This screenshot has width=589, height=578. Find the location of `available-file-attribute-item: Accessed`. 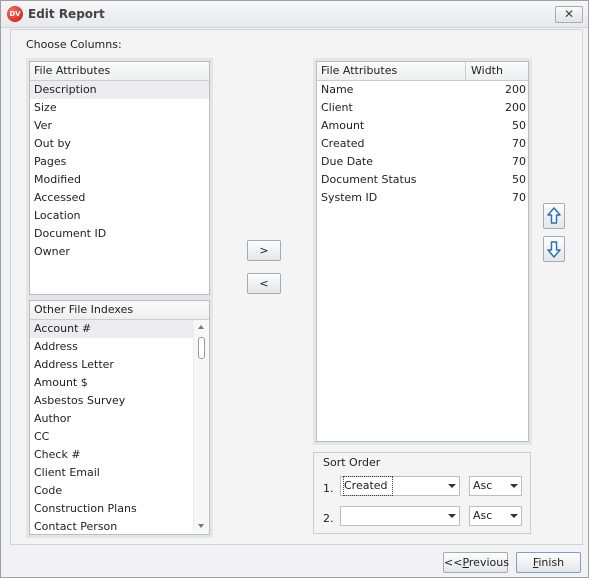

available-file-attribute-item: Accessed is located at coordinates (119, 198).